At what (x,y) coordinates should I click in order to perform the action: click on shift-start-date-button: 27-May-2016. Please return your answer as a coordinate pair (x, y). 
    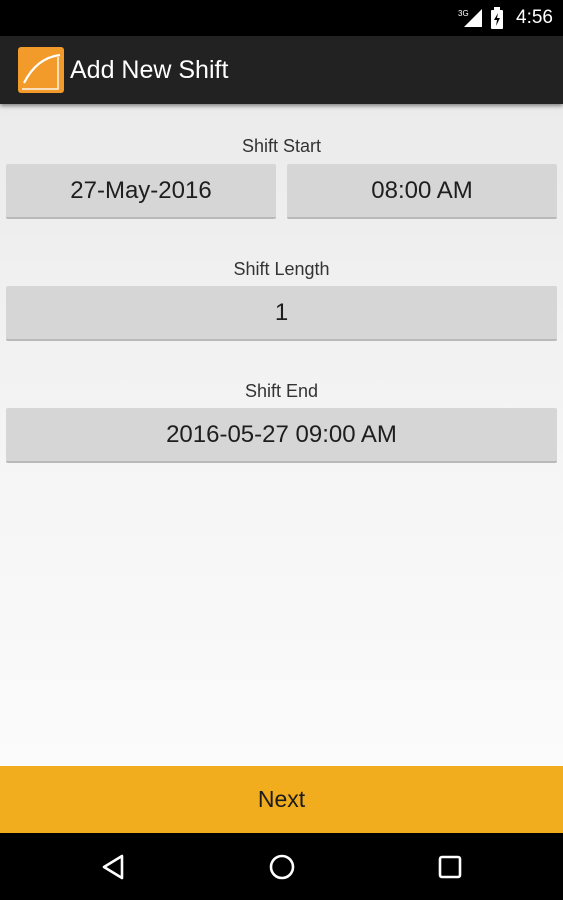
    Looking at the image, I should click on (141, 191).